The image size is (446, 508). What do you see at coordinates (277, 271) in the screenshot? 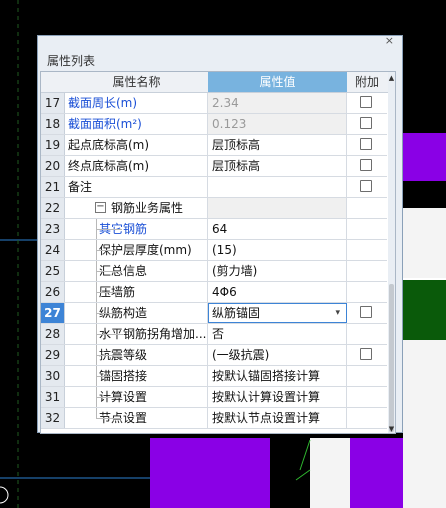
I see `property-value: (剪力墙)` at bounding box center [277, 271].